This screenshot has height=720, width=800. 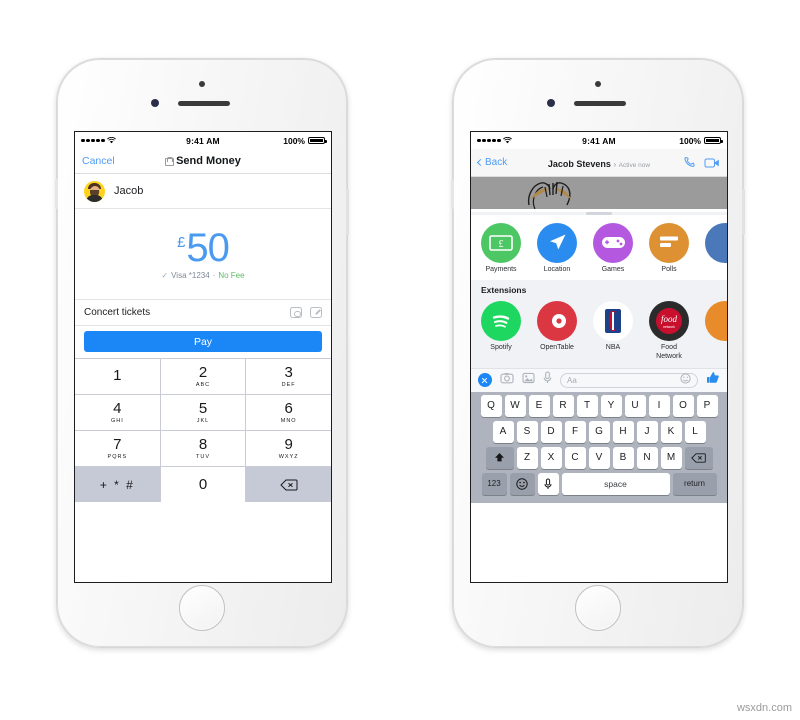 What do you see at coordinates (615, 483) in the screenshot?
I see `space-key: space` at bounding box center [615, 483].